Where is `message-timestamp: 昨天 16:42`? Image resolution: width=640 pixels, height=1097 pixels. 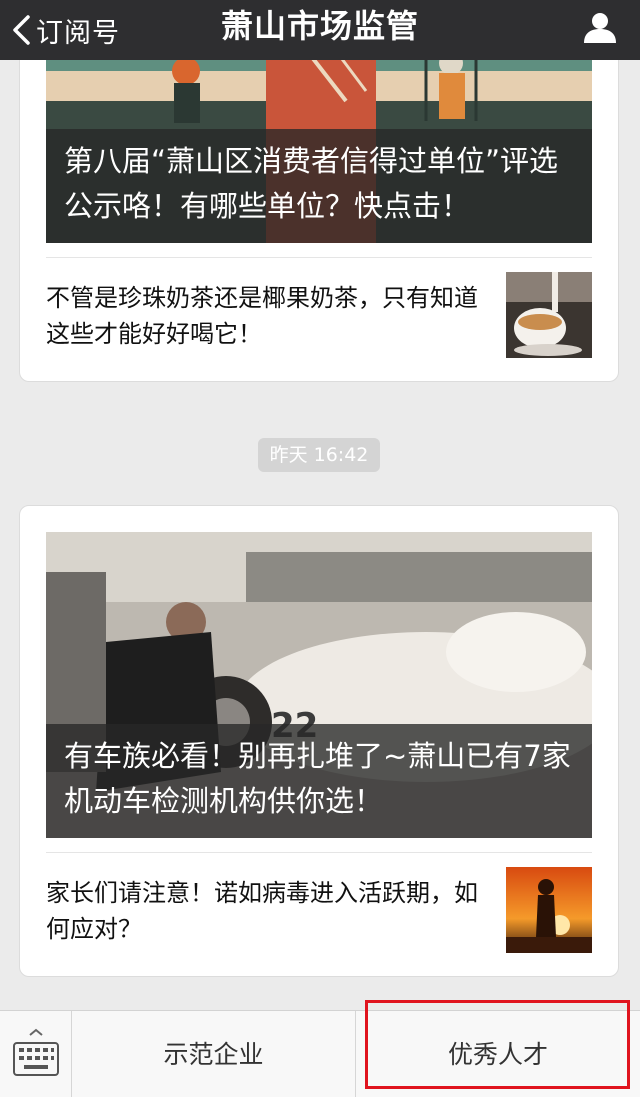 message-timestamp: 昨天 16:42 is located at coordinates (319, 455).